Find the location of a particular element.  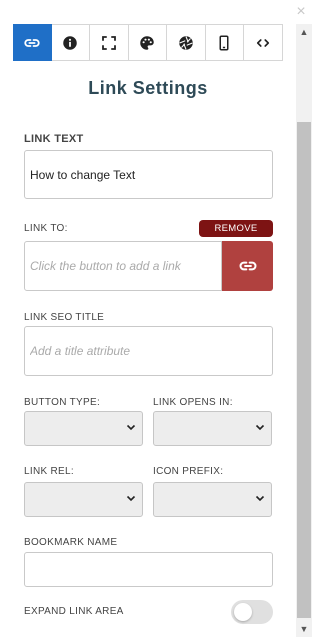

seo-title-input is located at coordinates (148, 351).